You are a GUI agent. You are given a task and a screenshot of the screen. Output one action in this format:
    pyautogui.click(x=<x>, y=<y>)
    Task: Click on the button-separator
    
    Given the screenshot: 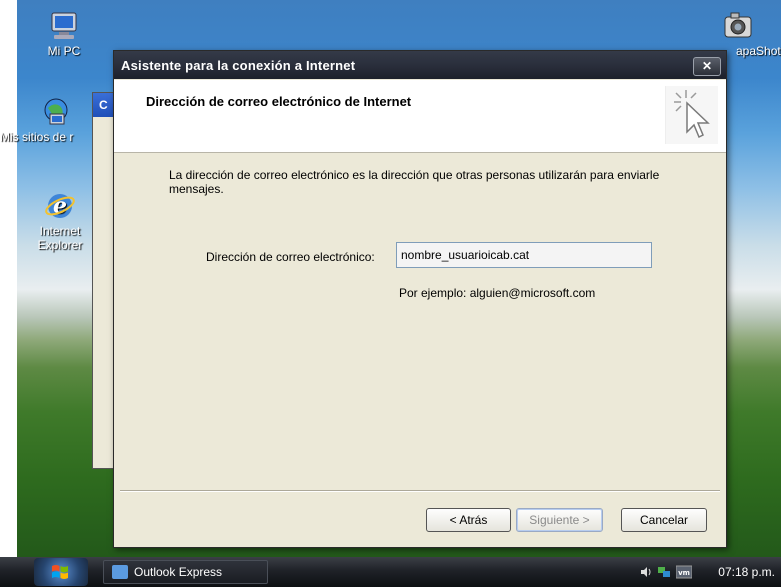 What is the action you would take?
    pyautogui.click(x=420, y=491)
    